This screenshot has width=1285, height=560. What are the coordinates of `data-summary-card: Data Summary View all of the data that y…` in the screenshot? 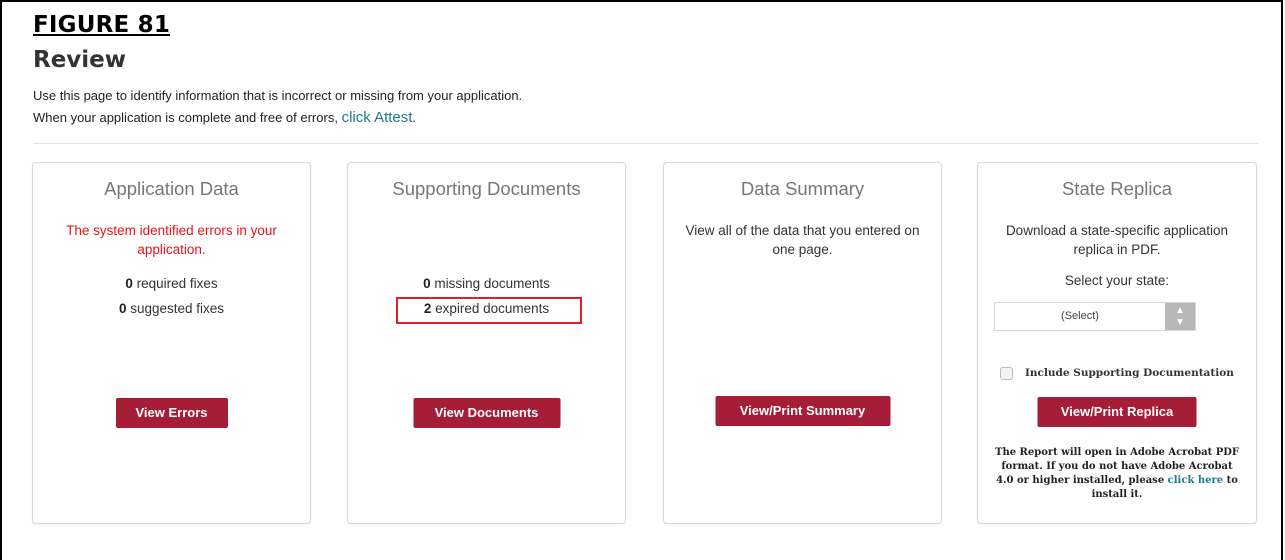 It's located at (802, 343).